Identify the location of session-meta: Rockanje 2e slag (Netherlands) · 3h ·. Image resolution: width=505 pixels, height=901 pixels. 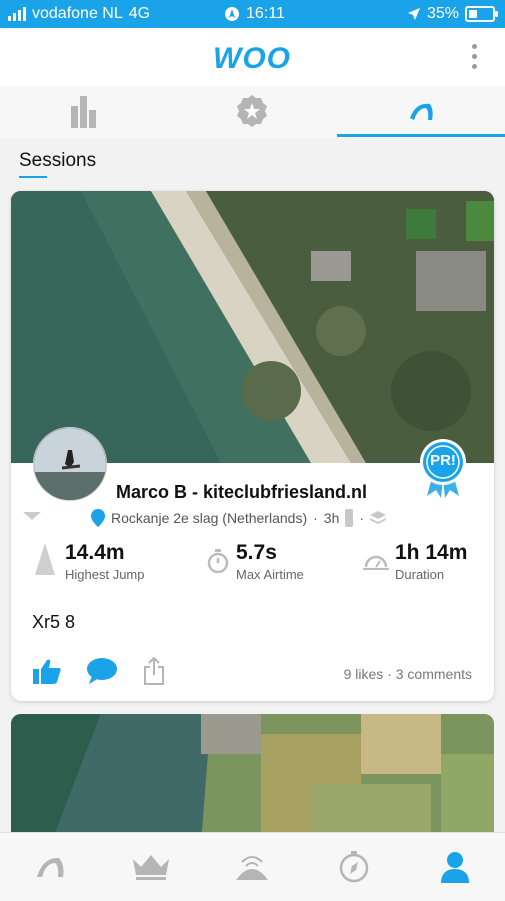
(239, 518).